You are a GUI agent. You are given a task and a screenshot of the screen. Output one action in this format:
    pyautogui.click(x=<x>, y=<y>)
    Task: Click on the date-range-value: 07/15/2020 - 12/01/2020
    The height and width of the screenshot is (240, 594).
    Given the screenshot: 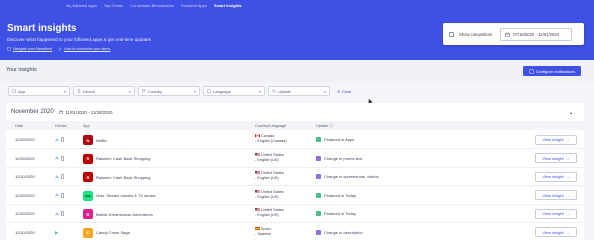 What is the action you would take?
    pyautogui.click(x=536, y=34)
    